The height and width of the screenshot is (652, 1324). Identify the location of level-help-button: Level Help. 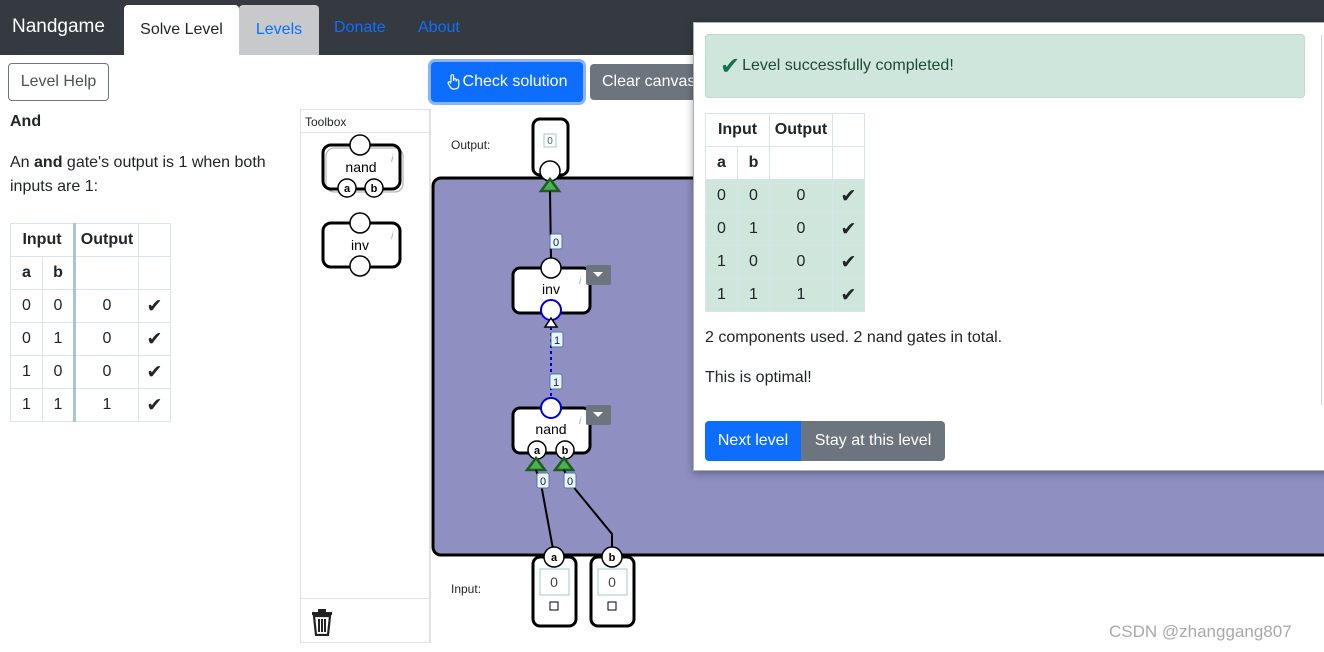
(58, 82).